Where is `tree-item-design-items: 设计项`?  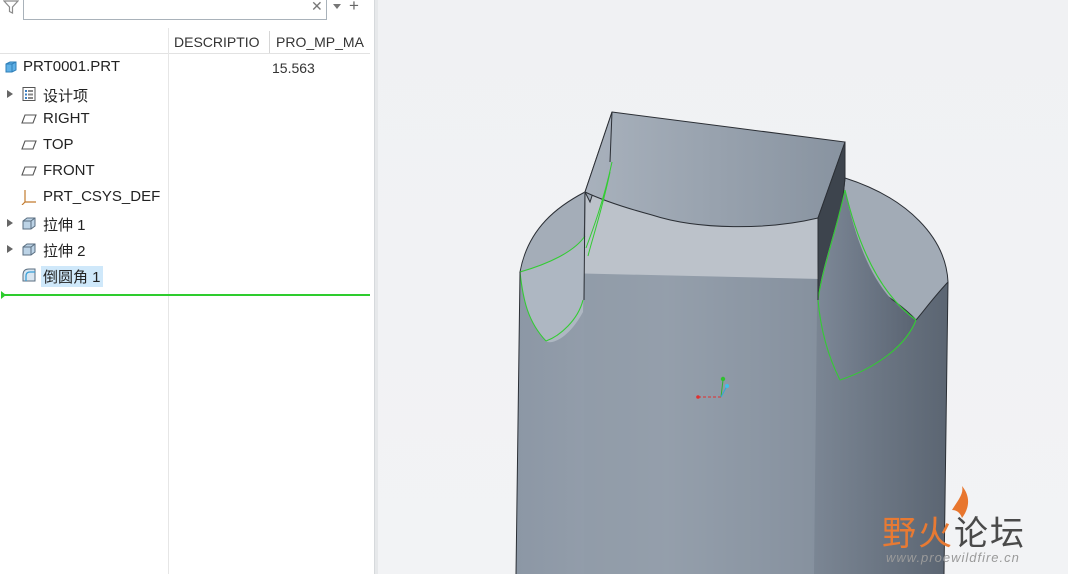 tree-item-design-items: 设计项 is located at coordinates (84, 94).